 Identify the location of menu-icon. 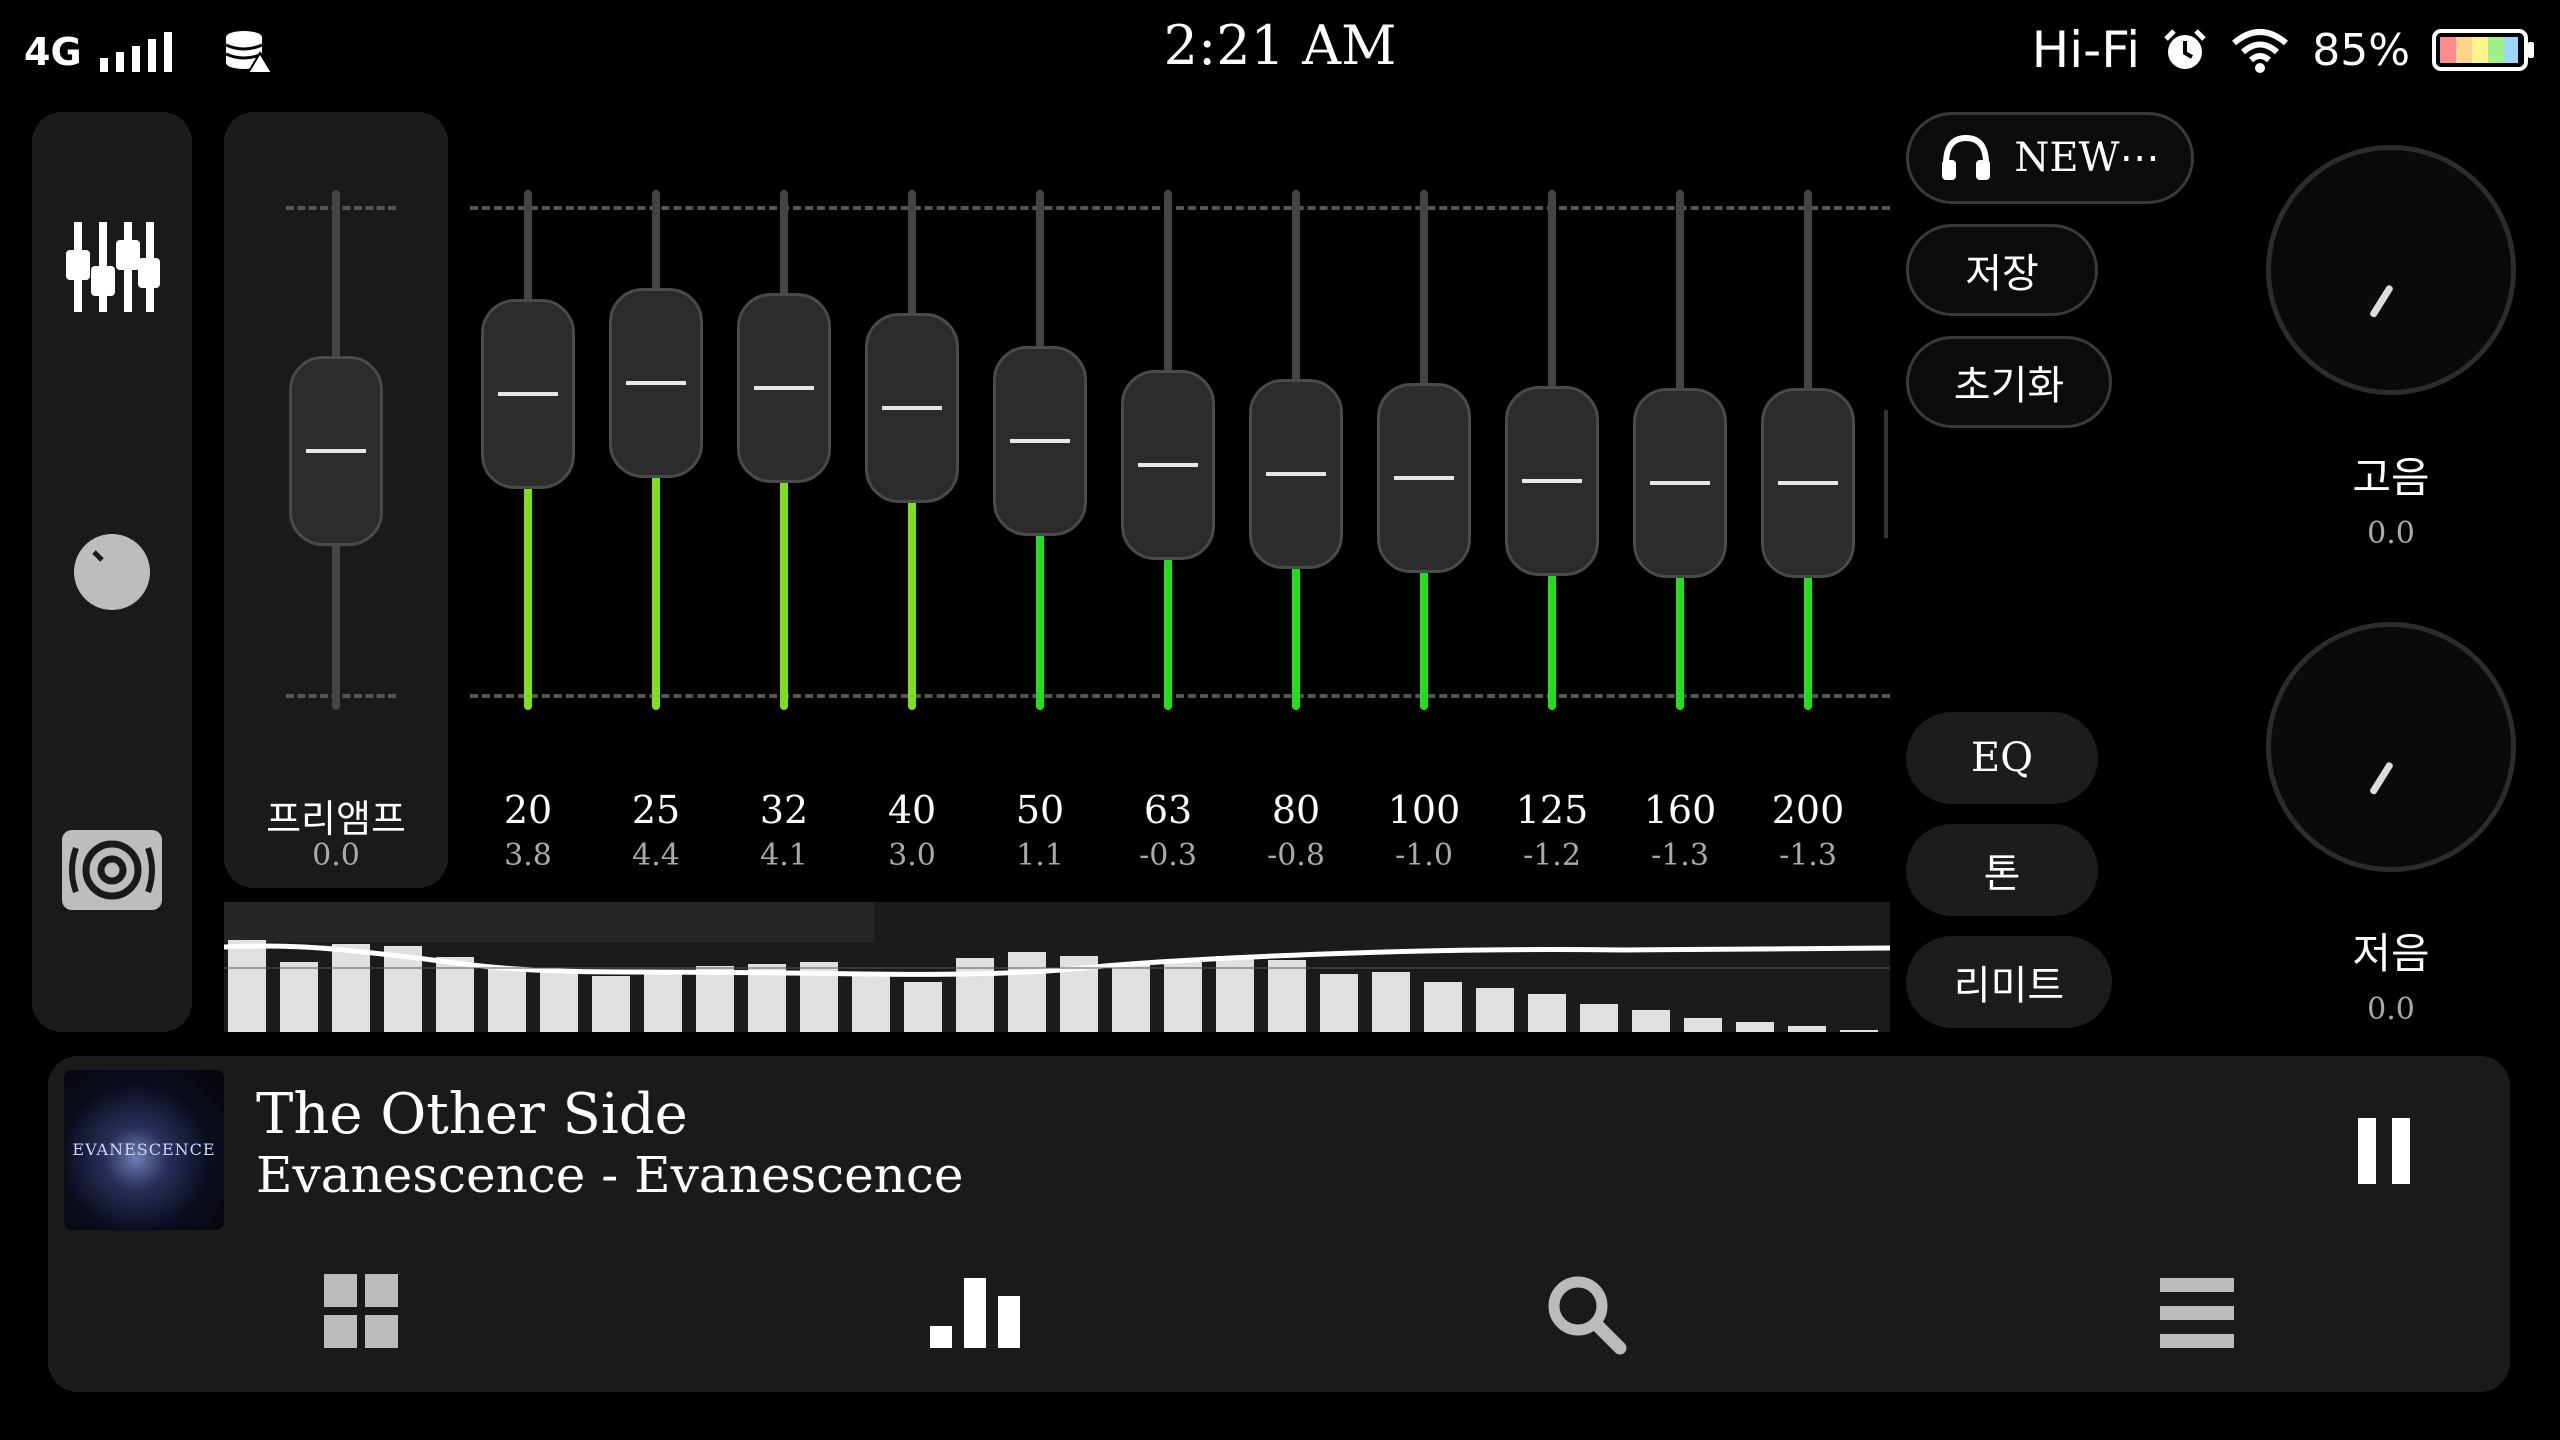
(2197, 1313).